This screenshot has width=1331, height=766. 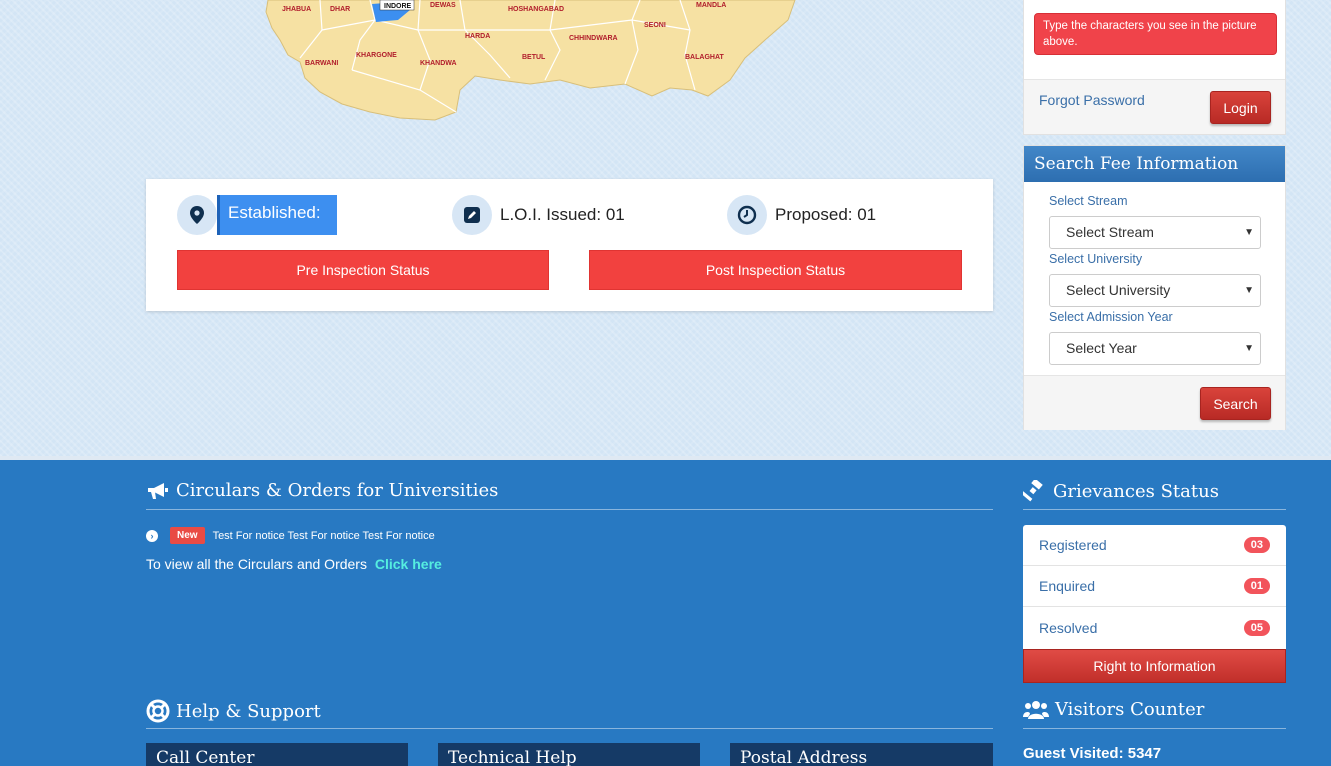 I want to click on district-label: DEWAS, so click(x=443, y=5).